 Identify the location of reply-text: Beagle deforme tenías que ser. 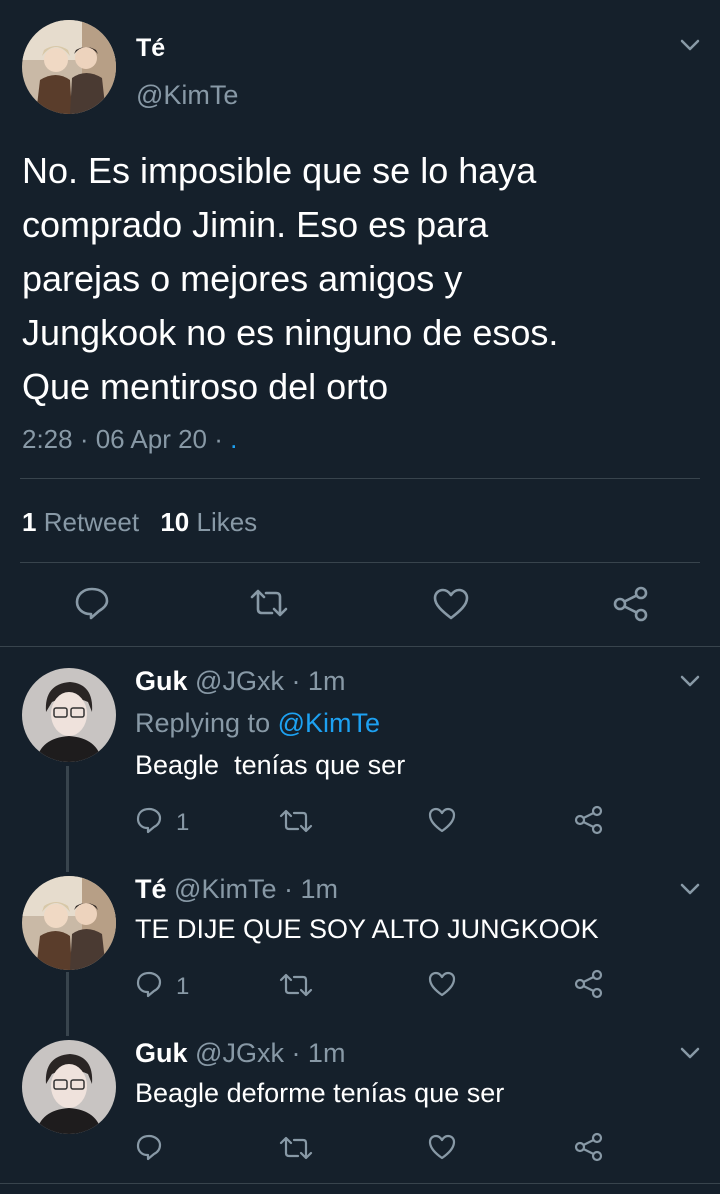
(320, 1093).